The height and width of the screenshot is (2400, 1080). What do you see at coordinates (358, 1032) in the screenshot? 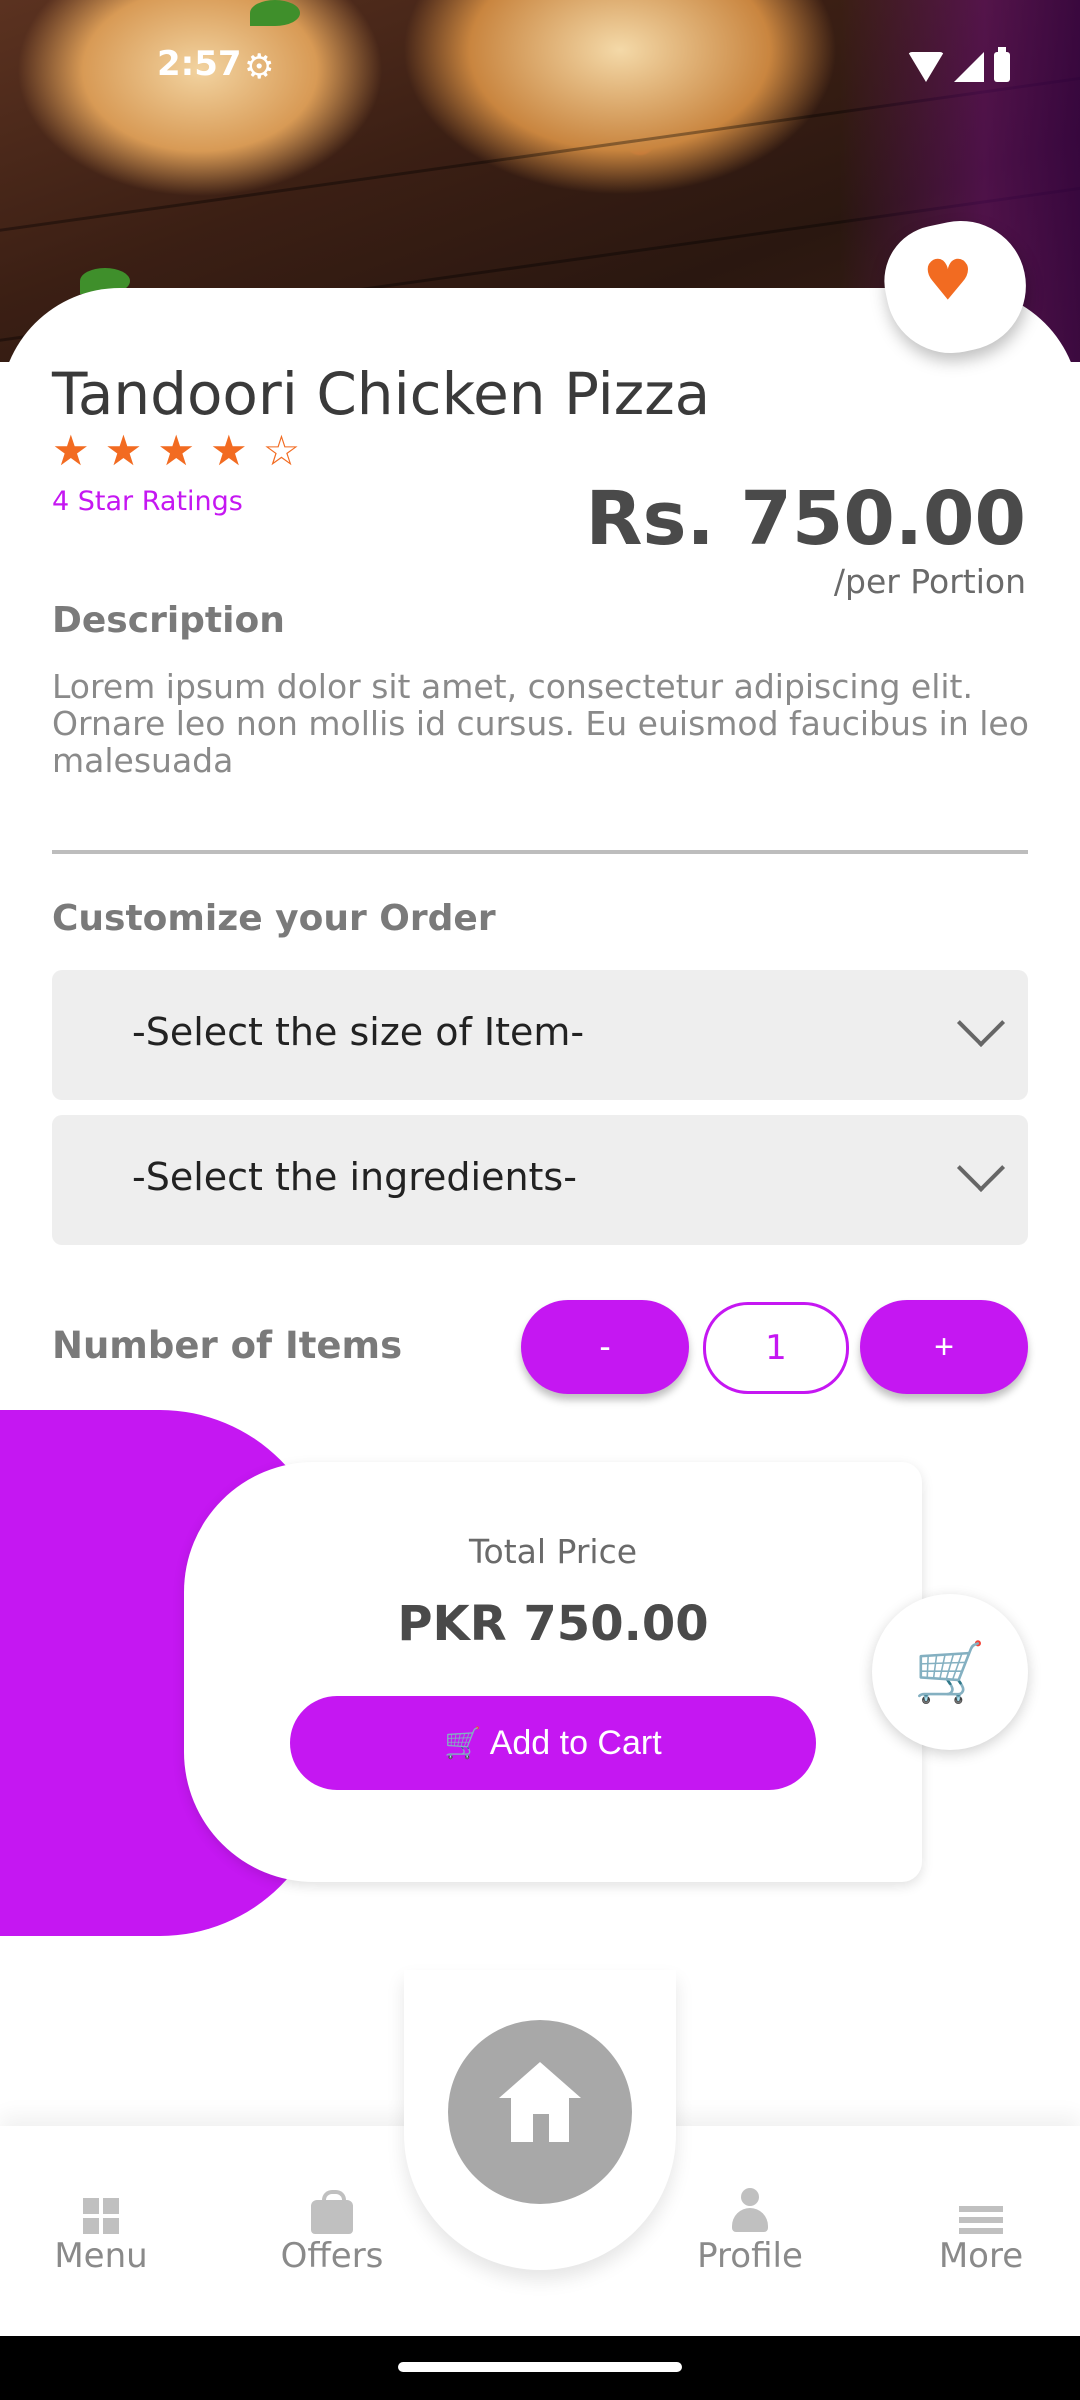
I see `size-select-label: -Select the size of Item-` at bounding box center [358, 1032].